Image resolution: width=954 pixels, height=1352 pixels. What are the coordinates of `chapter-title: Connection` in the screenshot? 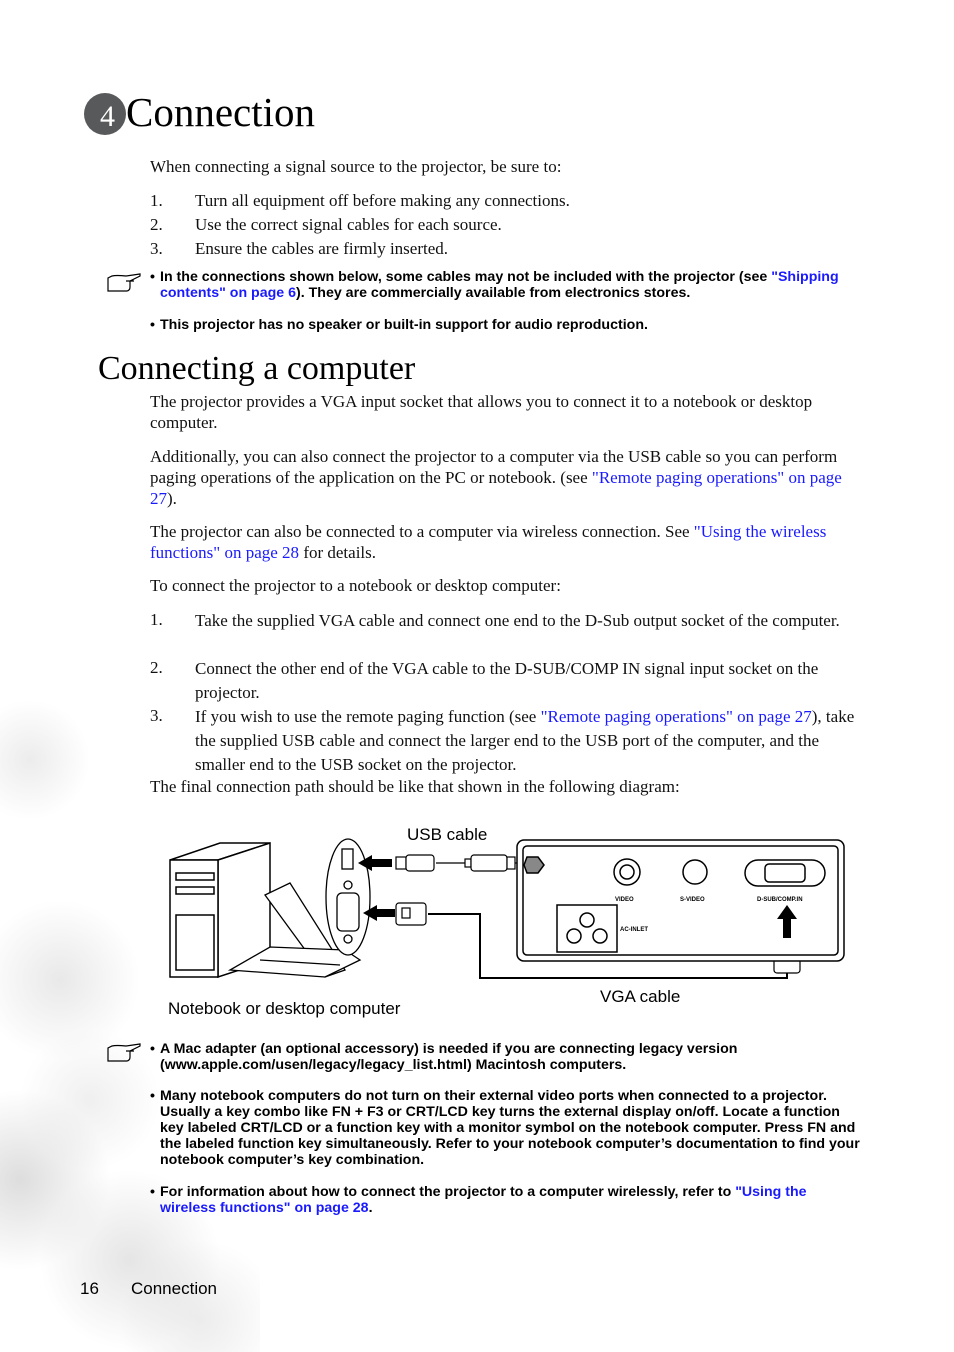 It's located at (221, 112).